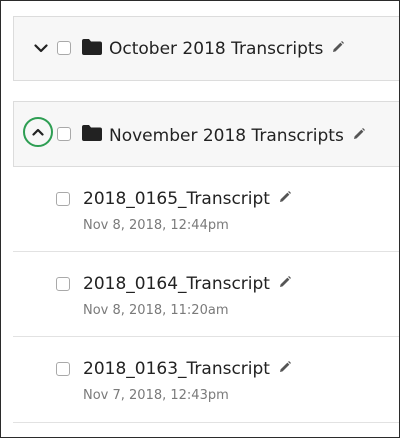 Image resolution: width=400 pixels, height=438 pixels. Describe the element at coordinates (38, 132) in the screenshot. I see `chevron-up-icon` at that location.